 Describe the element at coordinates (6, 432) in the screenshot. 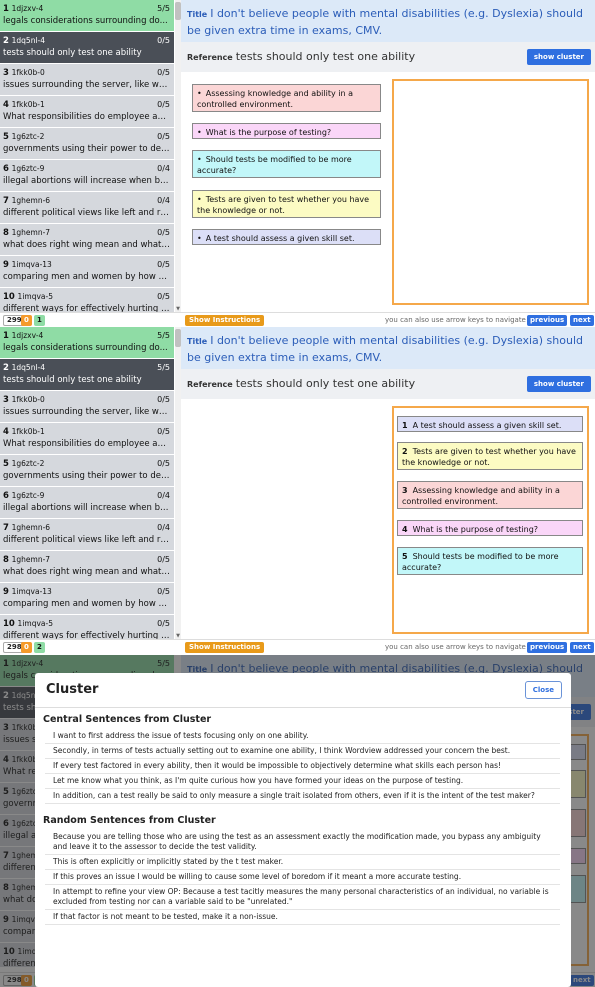

I see `item-number: 4` at that location.